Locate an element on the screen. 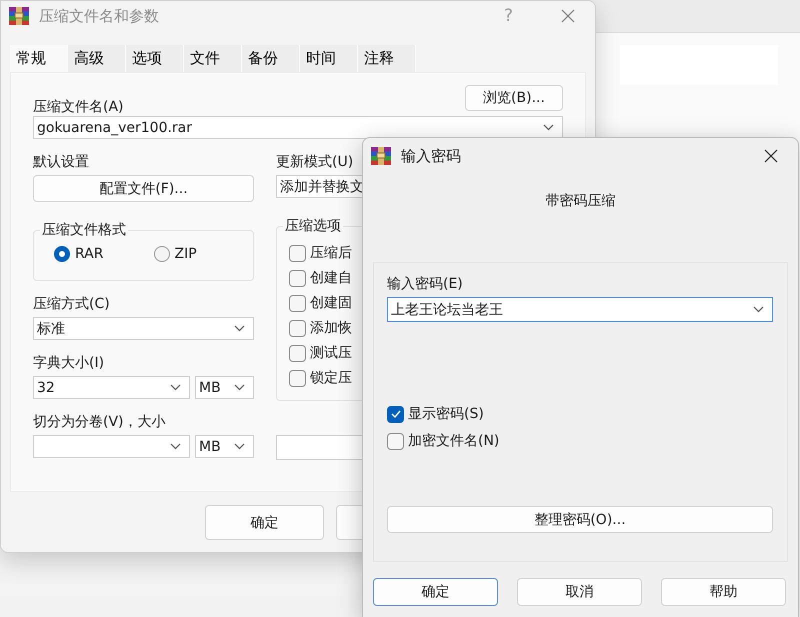  field-label: 更新模式(U) is located at coordinates (315, 162).